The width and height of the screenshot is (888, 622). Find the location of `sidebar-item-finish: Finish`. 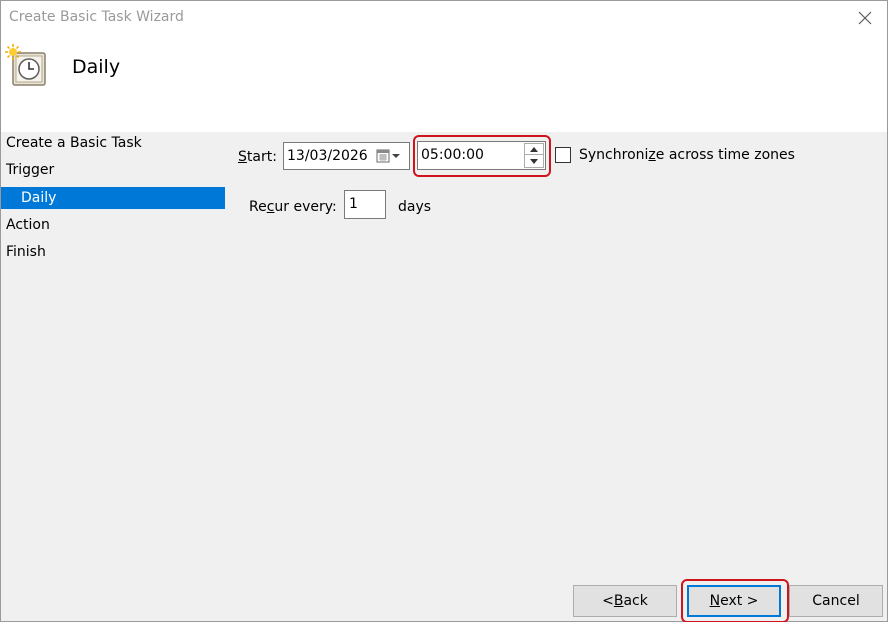

sidebar-item-finish: Finish is located at coordinates (113, 252).